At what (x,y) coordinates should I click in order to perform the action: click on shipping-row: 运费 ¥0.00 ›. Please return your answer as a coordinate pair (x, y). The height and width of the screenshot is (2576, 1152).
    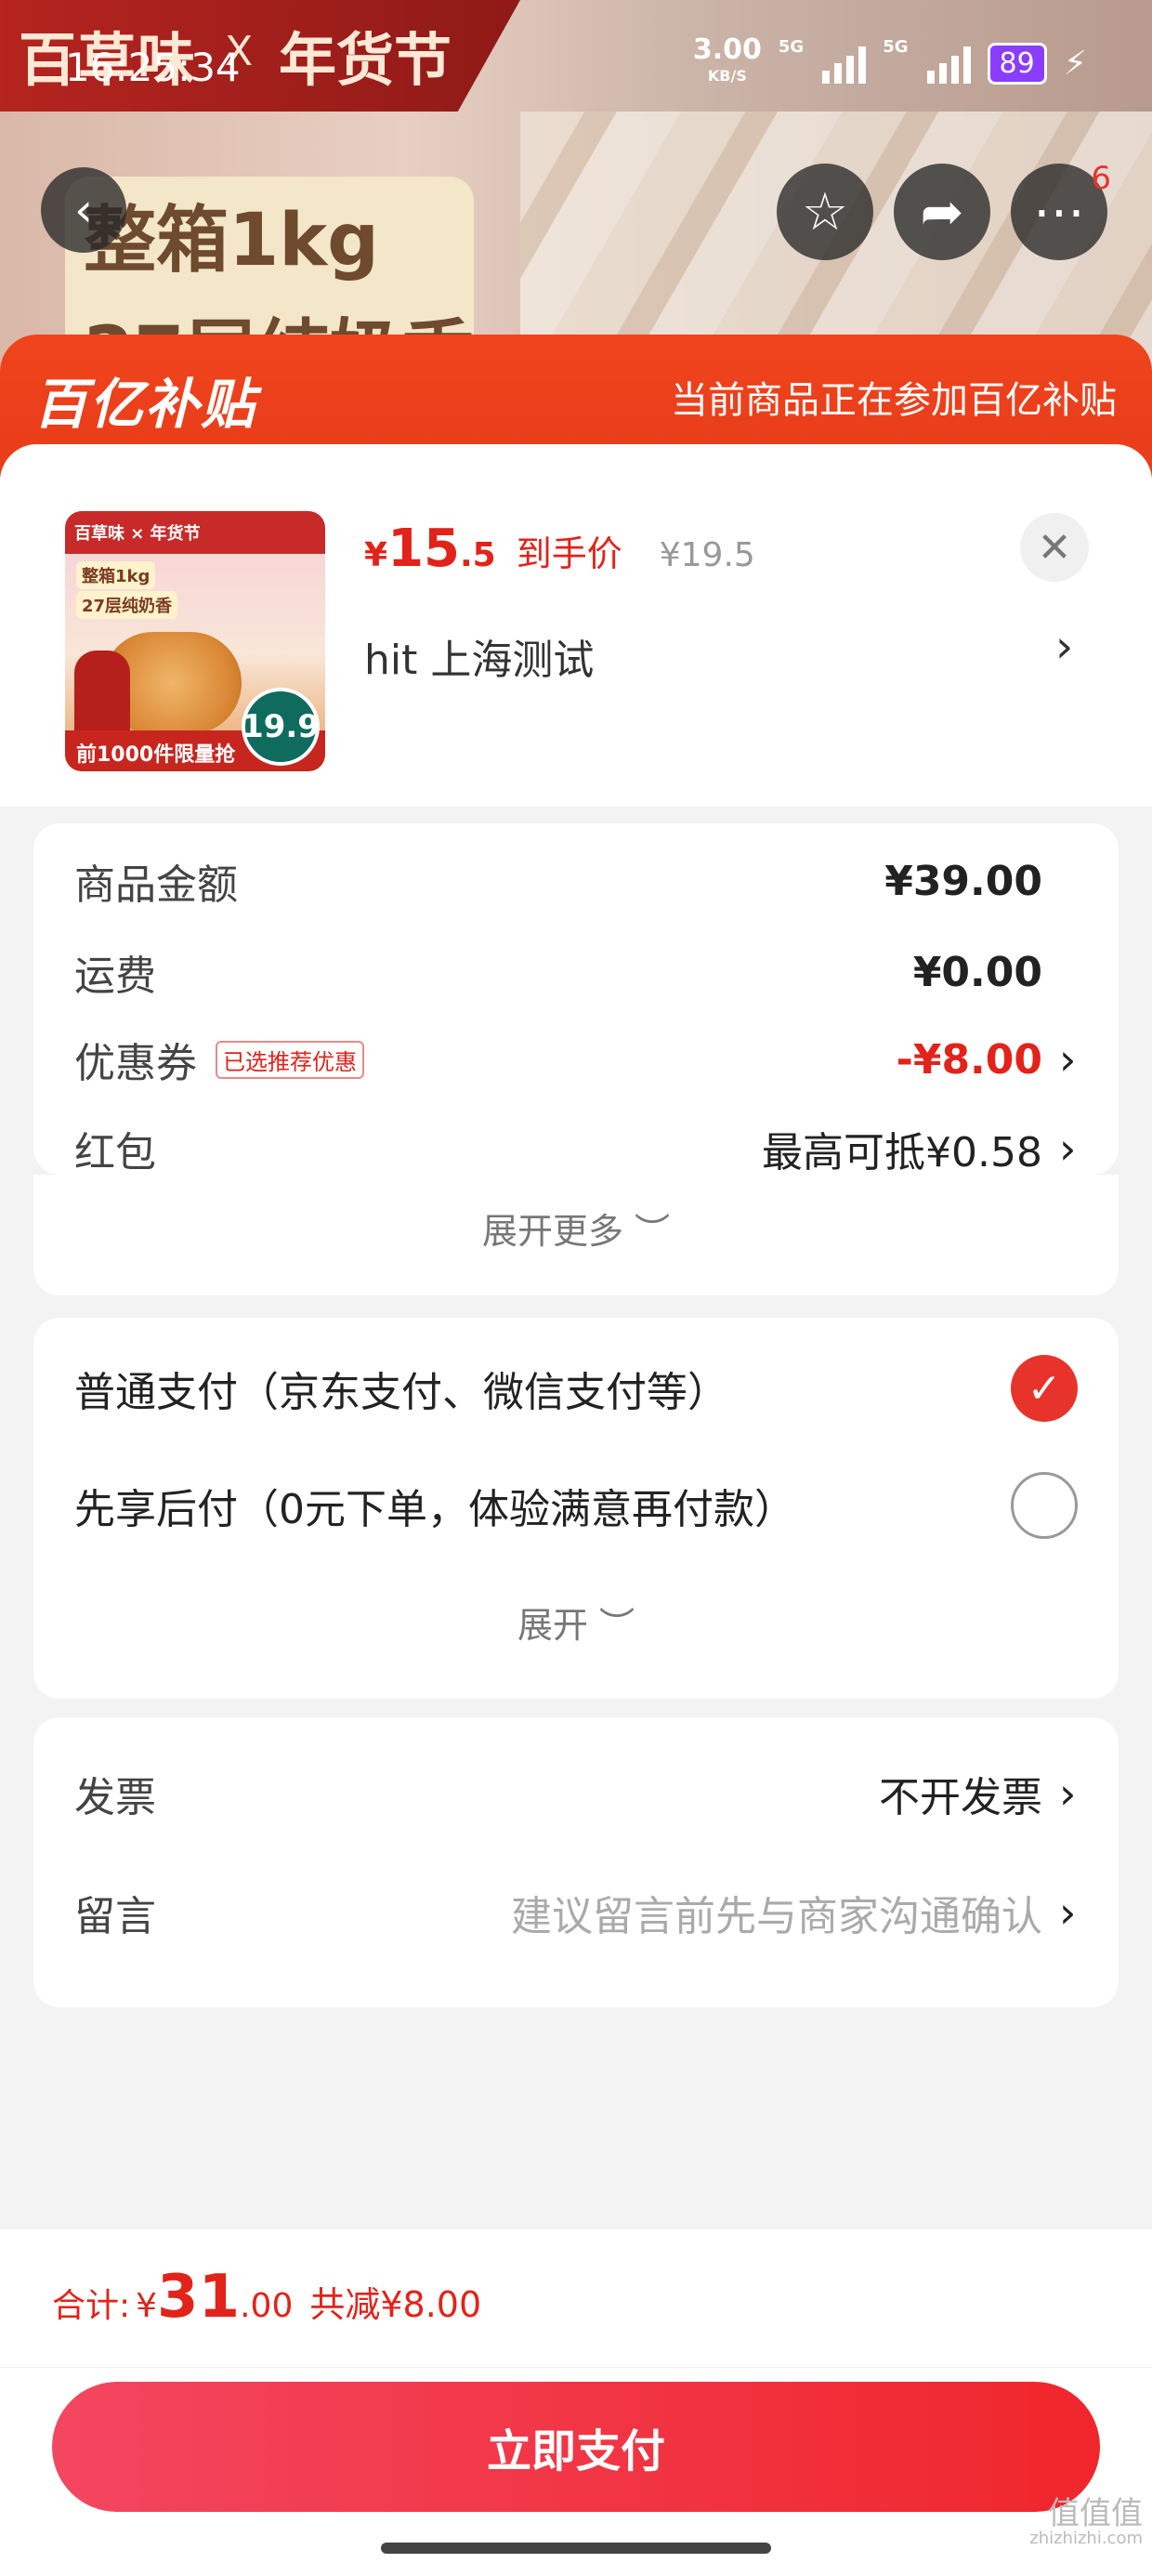
    Looking at the image, I should click on (576, 972).